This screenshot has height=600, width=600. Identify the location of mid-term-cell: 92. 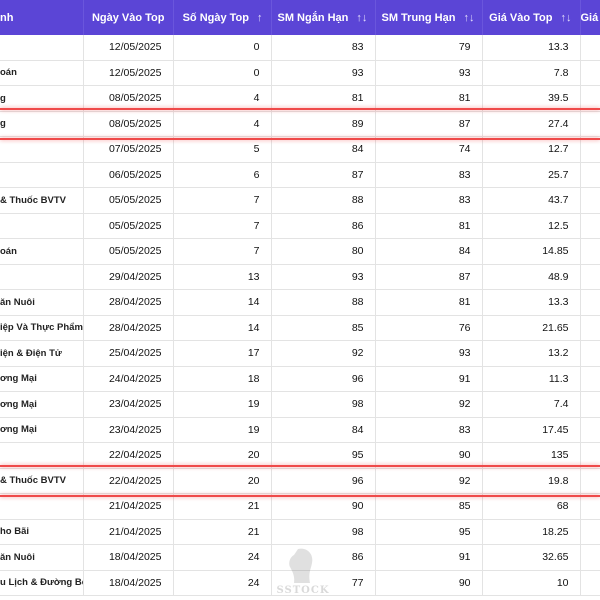
(429, 404).